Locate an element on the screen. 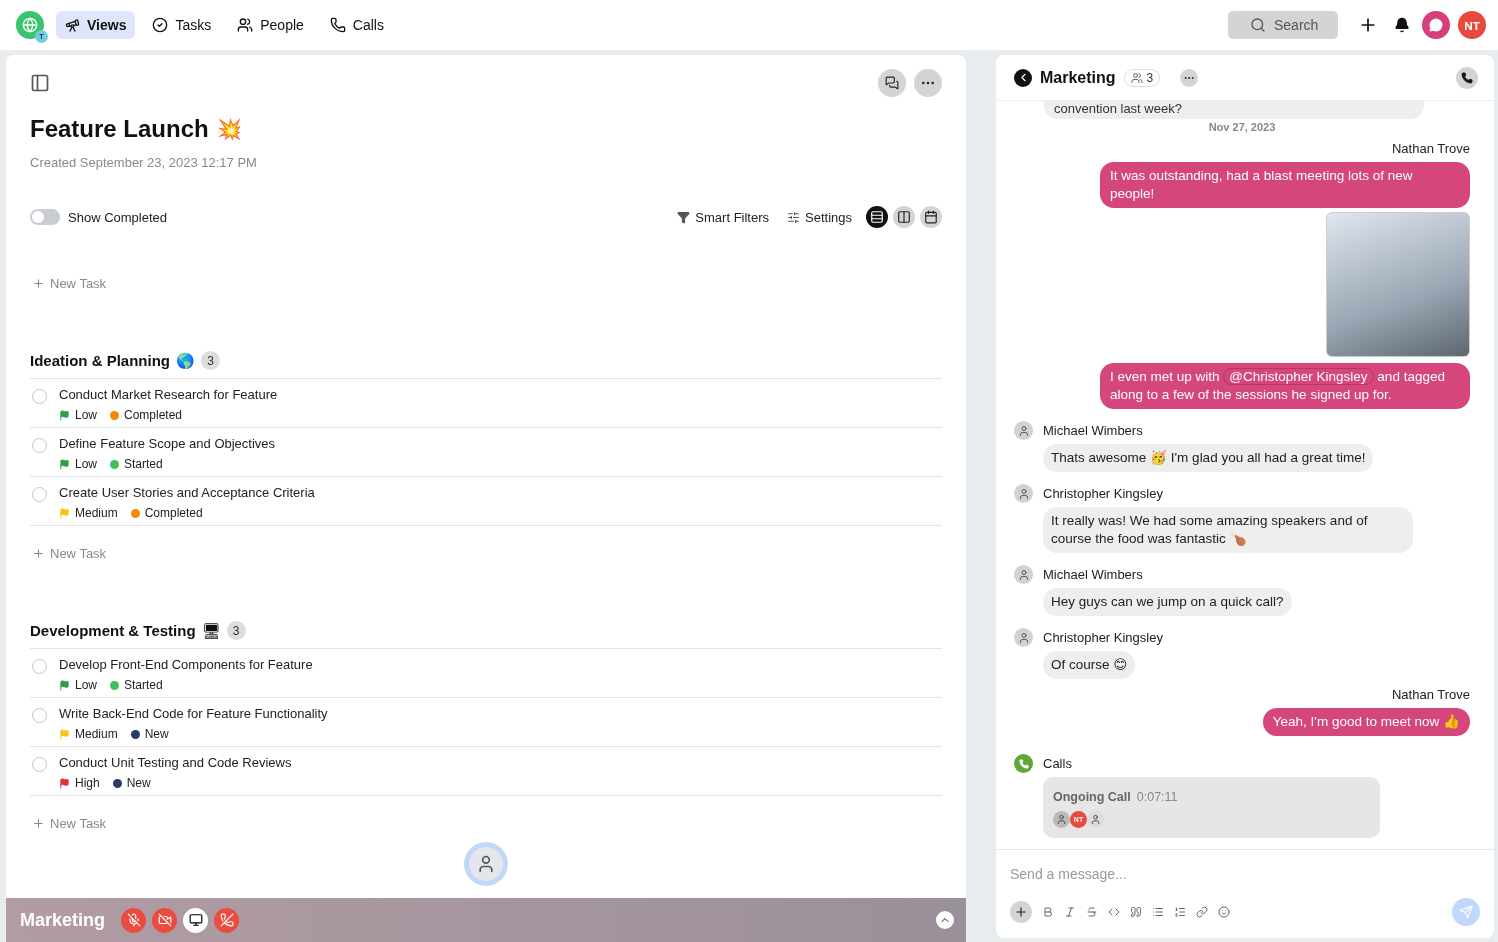  expand-button is located at coordinates (945, 920).